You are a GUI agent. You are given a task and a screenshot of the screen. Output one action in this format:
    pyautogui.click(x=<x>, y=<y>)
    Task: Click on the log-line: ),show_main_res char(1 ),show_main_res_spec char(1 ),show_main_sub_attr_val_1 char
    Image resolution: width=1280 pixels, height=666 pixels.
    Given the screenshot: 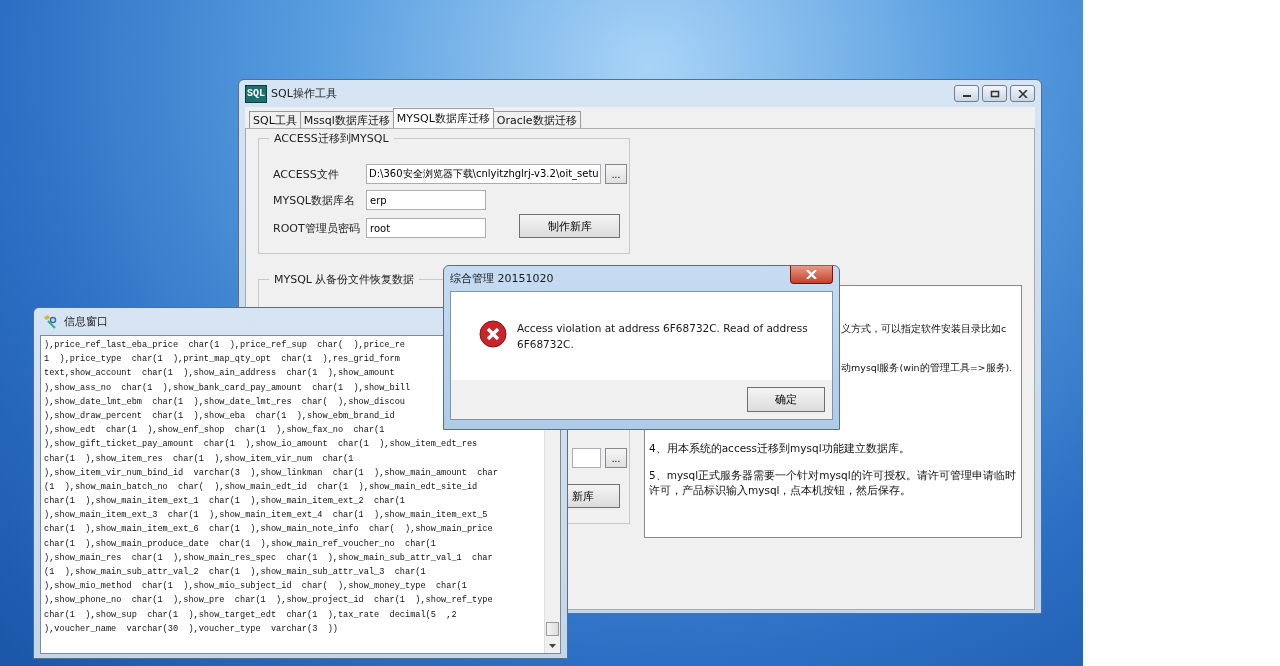 What is the action you would take?
    pyautogui.click(x=268, y=558)
    